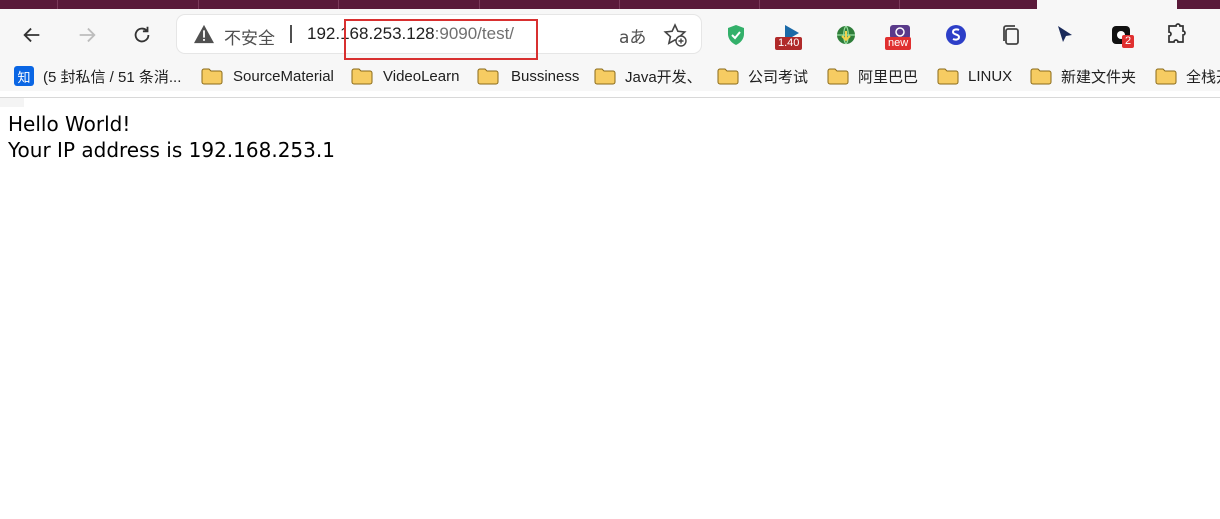 Image resolution: width=1220 pixels, height=519 pixels. Describe the element at coordinates (1121, 35) in the screenshot. I see `counter-extension: 2` at that location.